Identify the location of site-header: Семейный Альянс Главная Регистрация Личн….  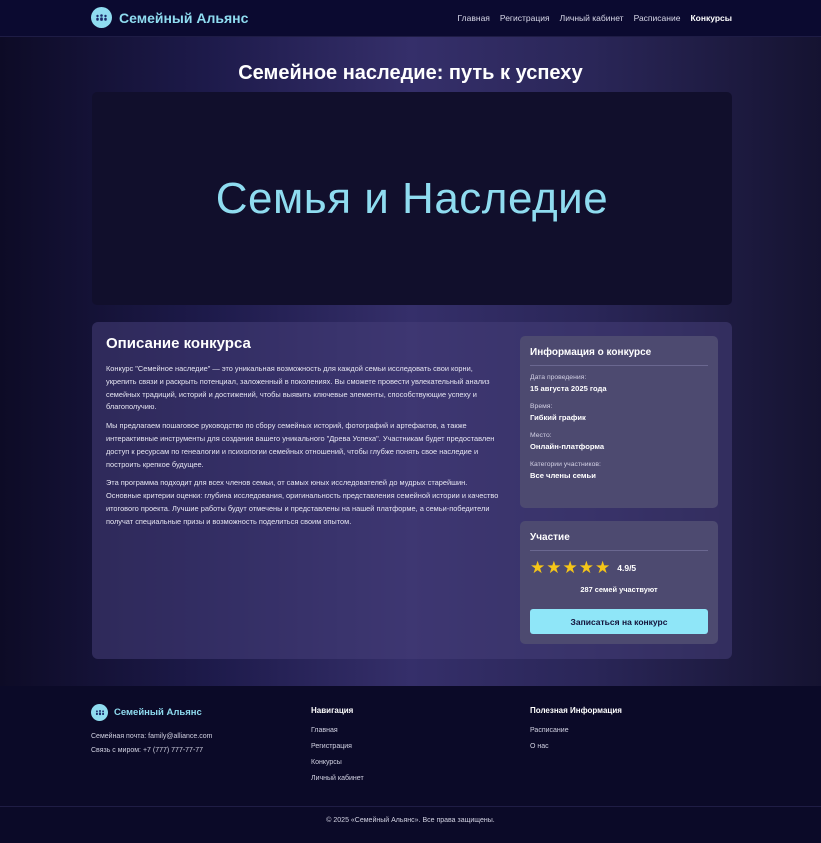
(410, 18).